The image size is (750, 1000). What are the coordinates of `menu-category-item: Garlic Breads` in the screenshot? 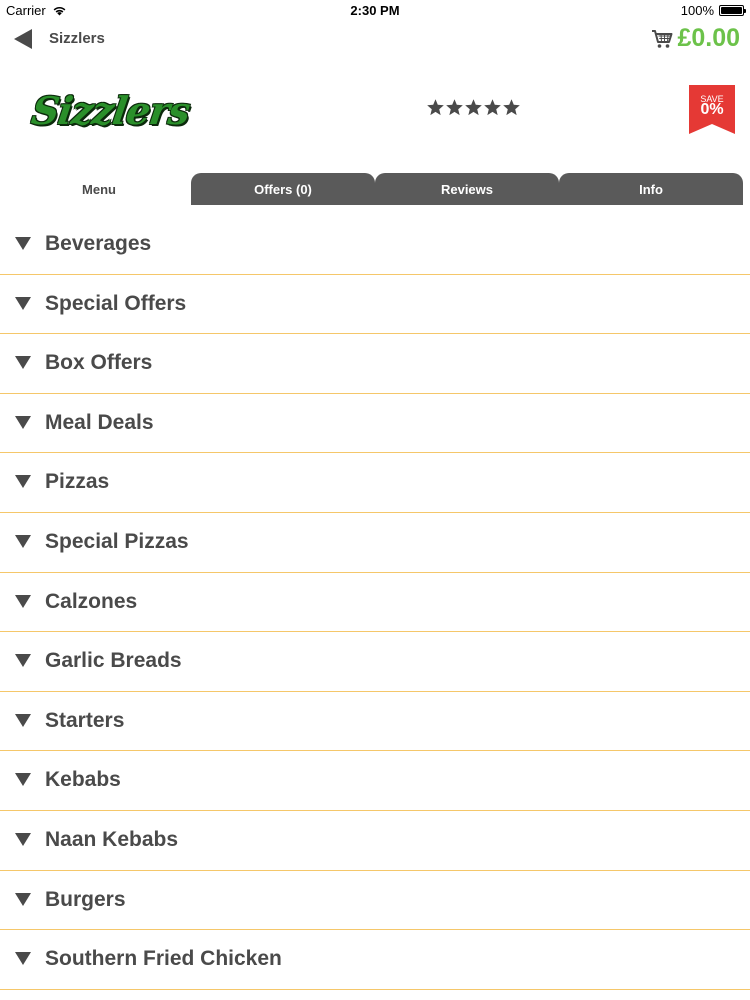 It's located at (375, 662).